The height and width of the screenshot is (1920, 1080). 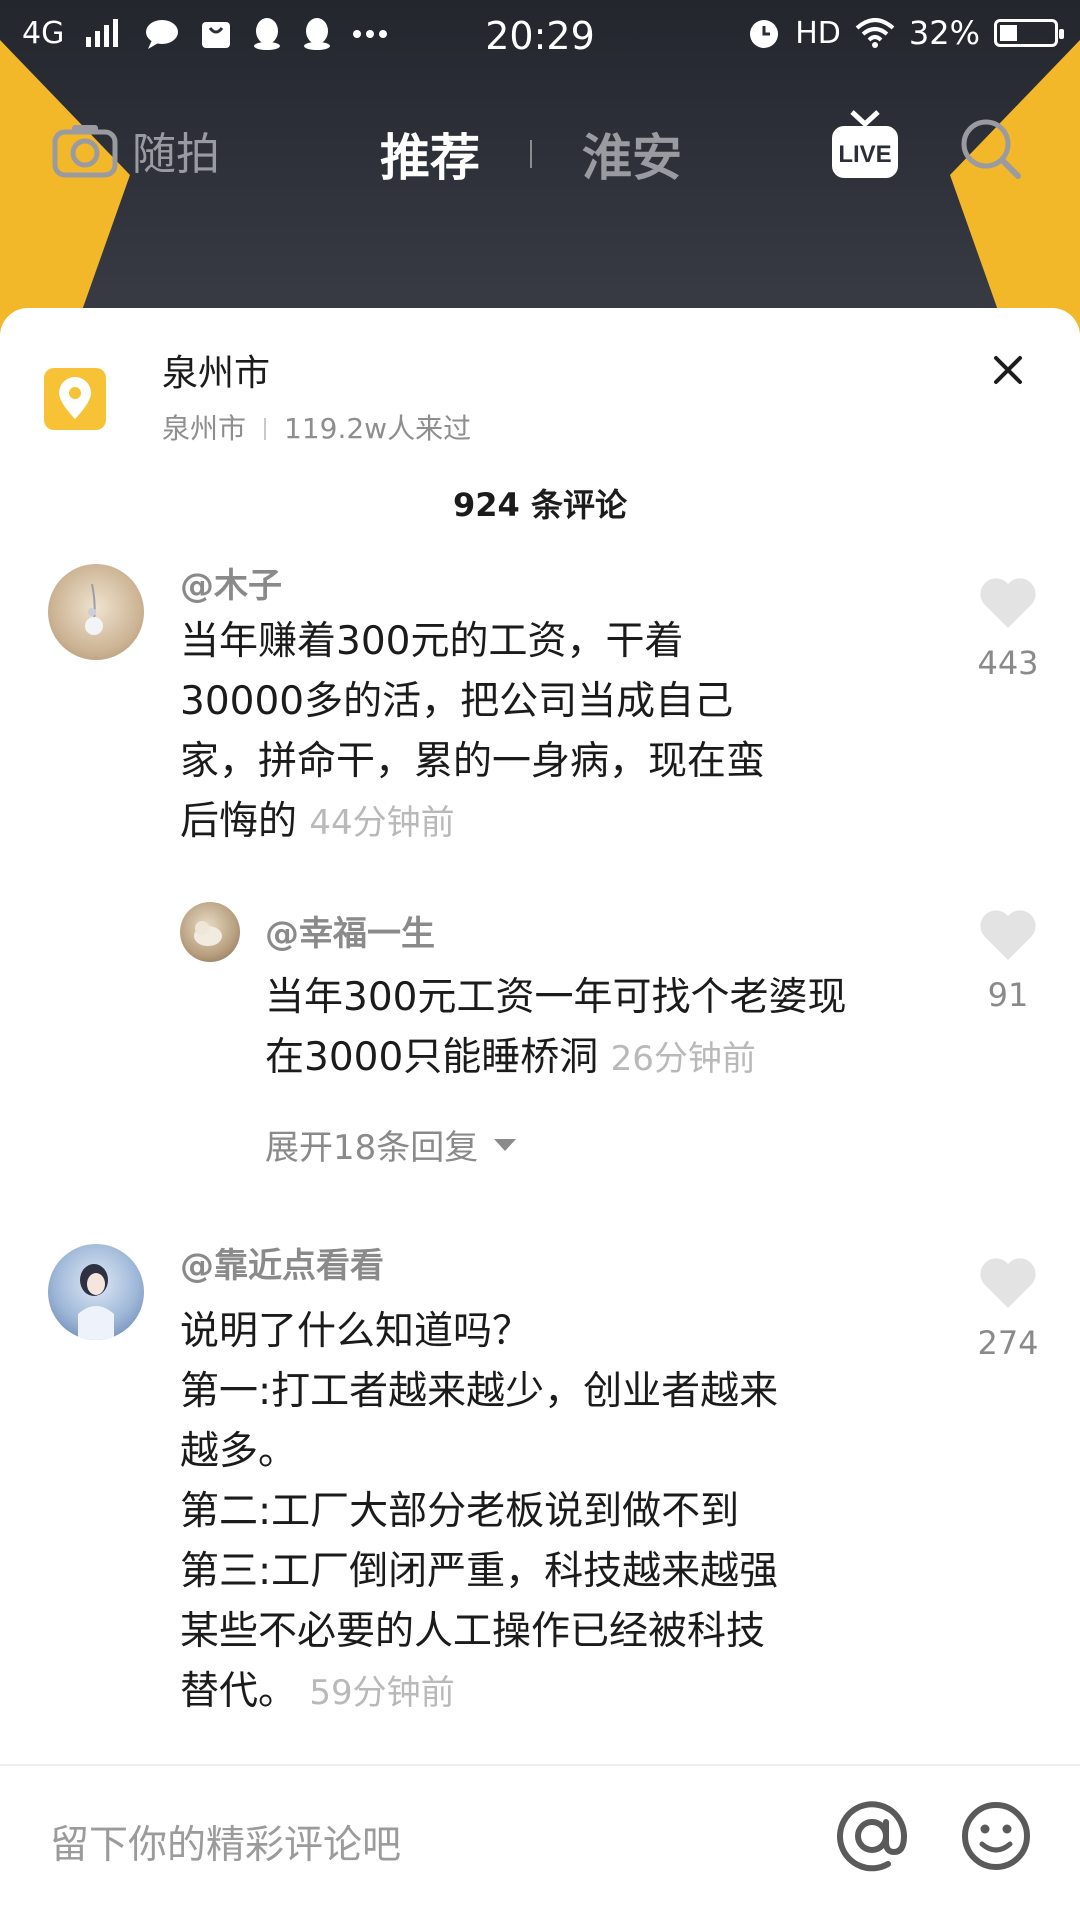 What do you see at coordinates (683, 1059) in the screenshot?
I see `comment-time: 26分钟前` at bounding box center [683, 1059].